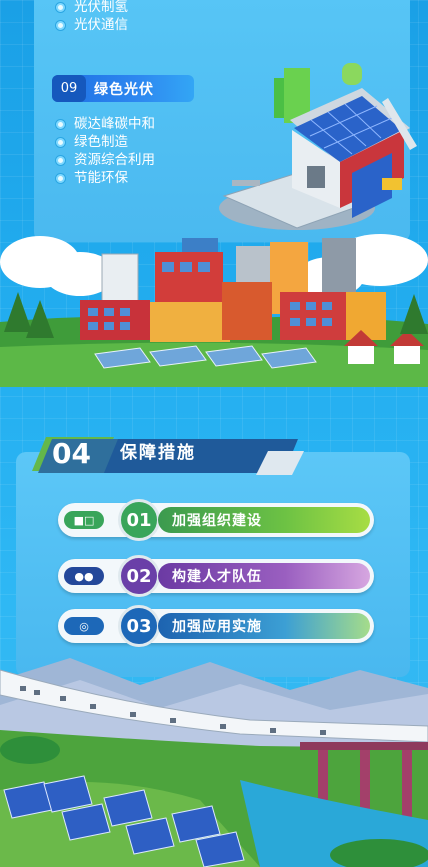 Image resolution: width=428 pixels, height=867 pixels. I want to click on section-title: 绿色光伏, so click(124, 89).